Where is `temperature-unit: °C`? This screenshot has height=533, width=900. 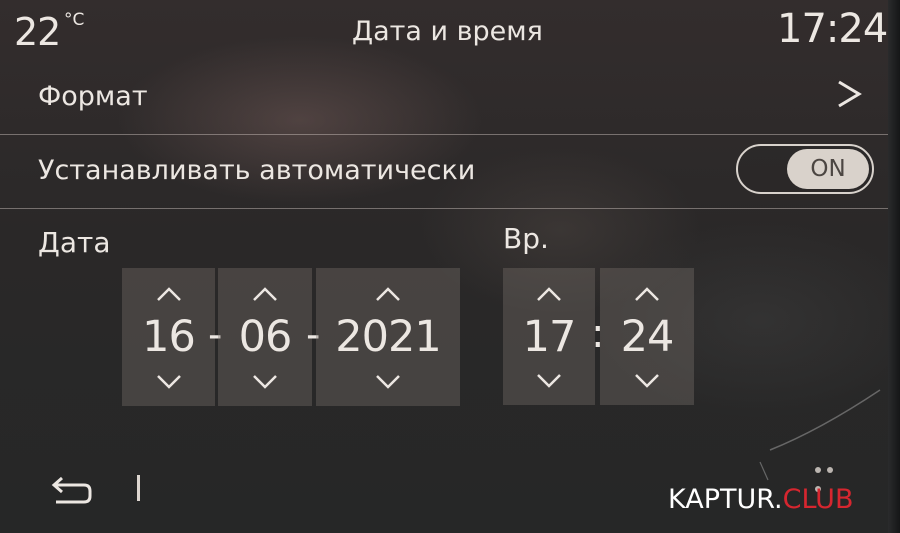 temperature-unit: °C is located at coordinates (74, 20).